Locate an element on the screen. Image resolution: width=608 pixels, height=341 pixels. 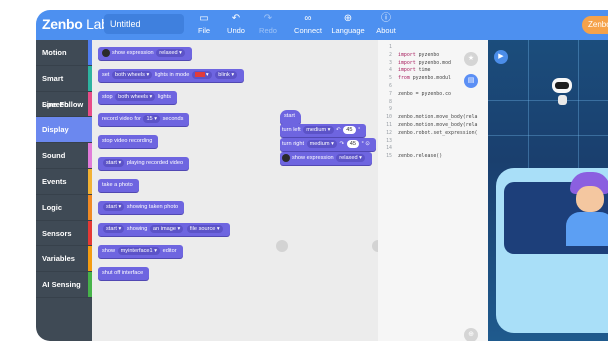
project-name-input: Untitled is located at coordinates (144, 24).